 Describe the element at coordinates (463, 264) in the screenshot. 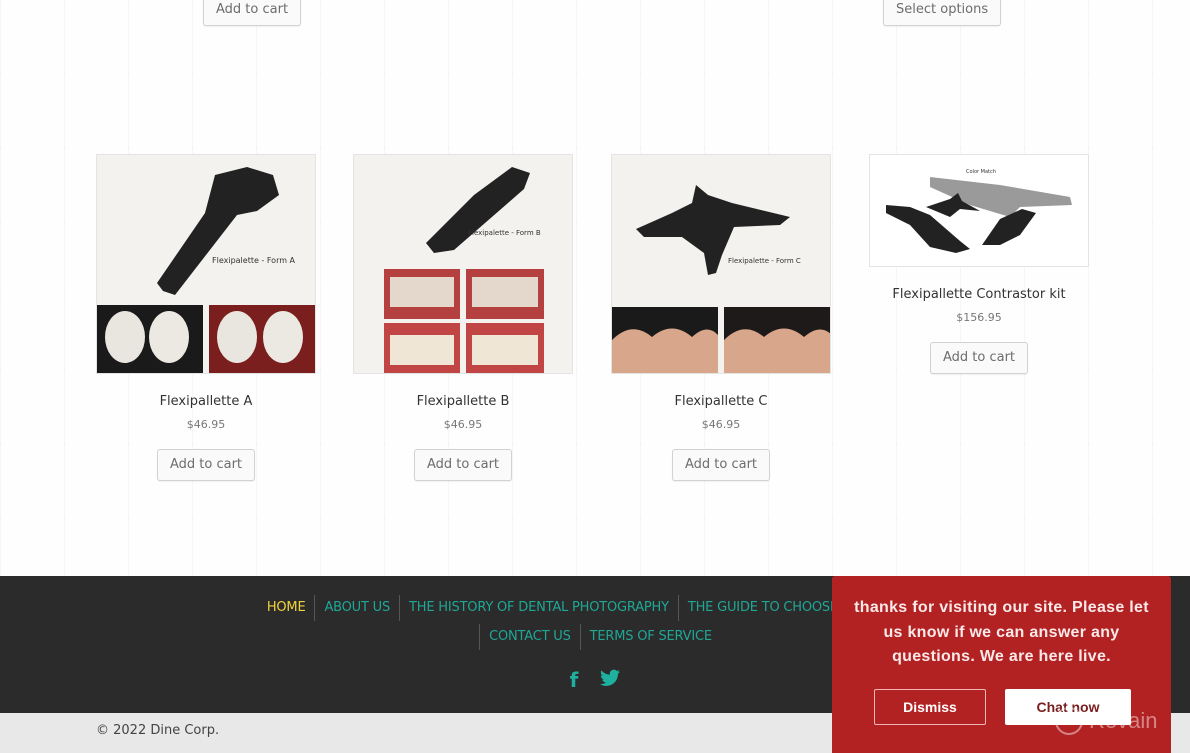

I see `product-image: Flexipalette - Form B` at that location.